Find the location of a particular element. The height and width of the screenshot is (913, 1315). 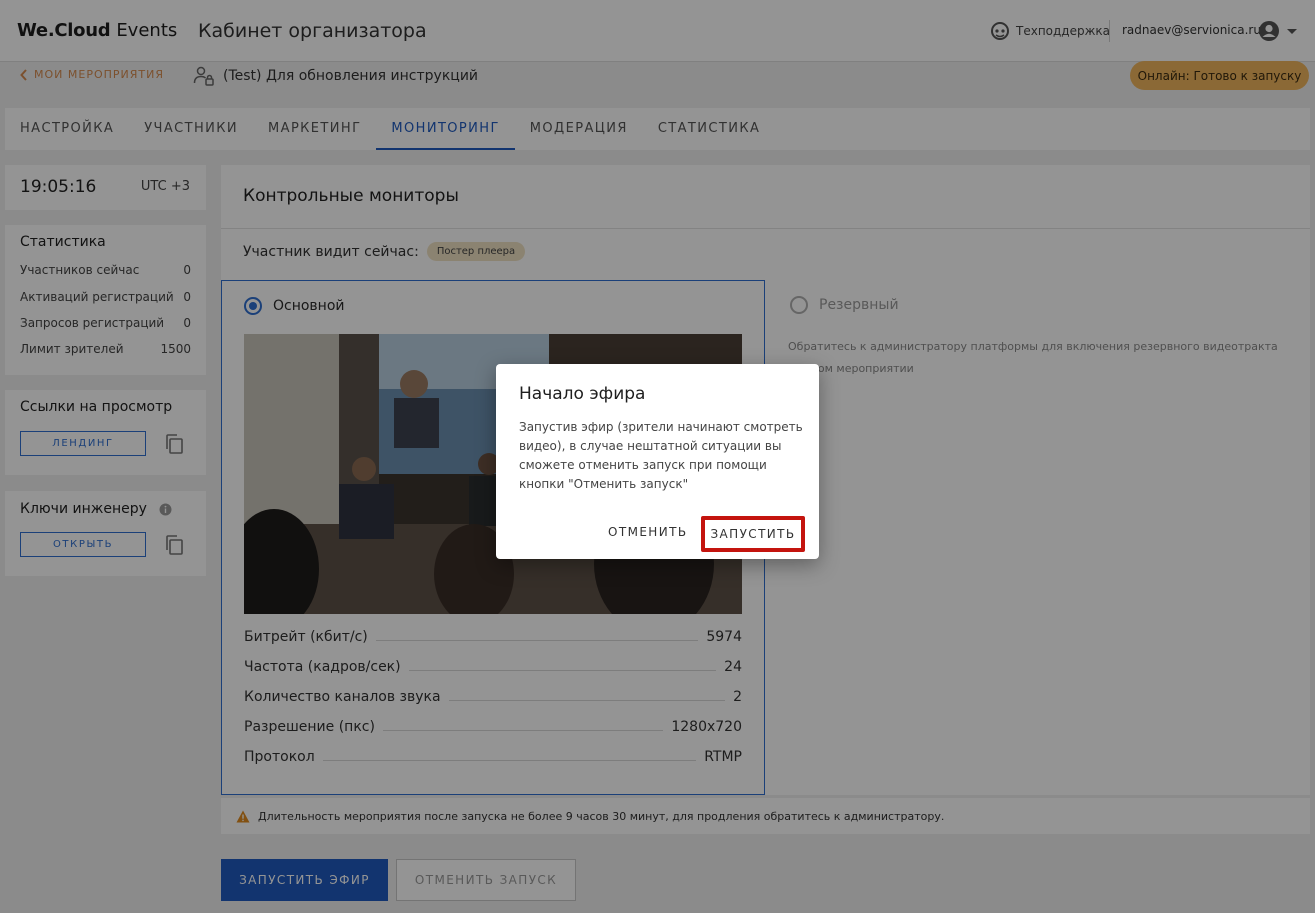

dialog-title: Начало эфира is located at coordinates (582, 394).